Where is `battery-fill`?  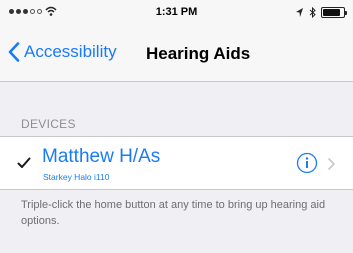
battery-fill is located at coordinates (331, 12).